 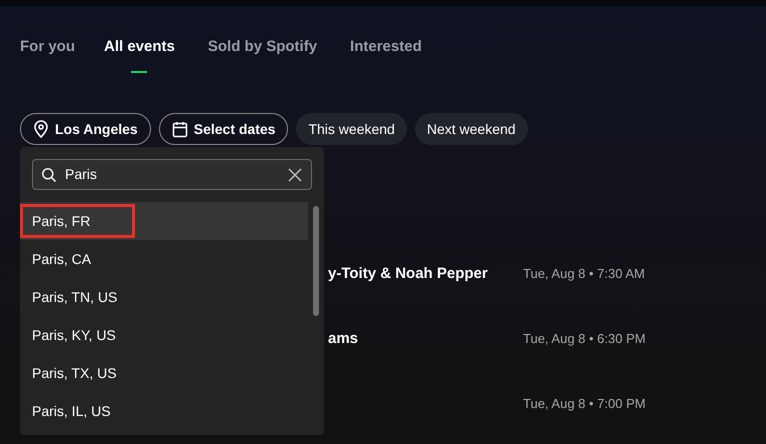 What do you see at coordinates (316, 261) in the screenshot?
I see `scrollbar` at bounding box center [316, 261].